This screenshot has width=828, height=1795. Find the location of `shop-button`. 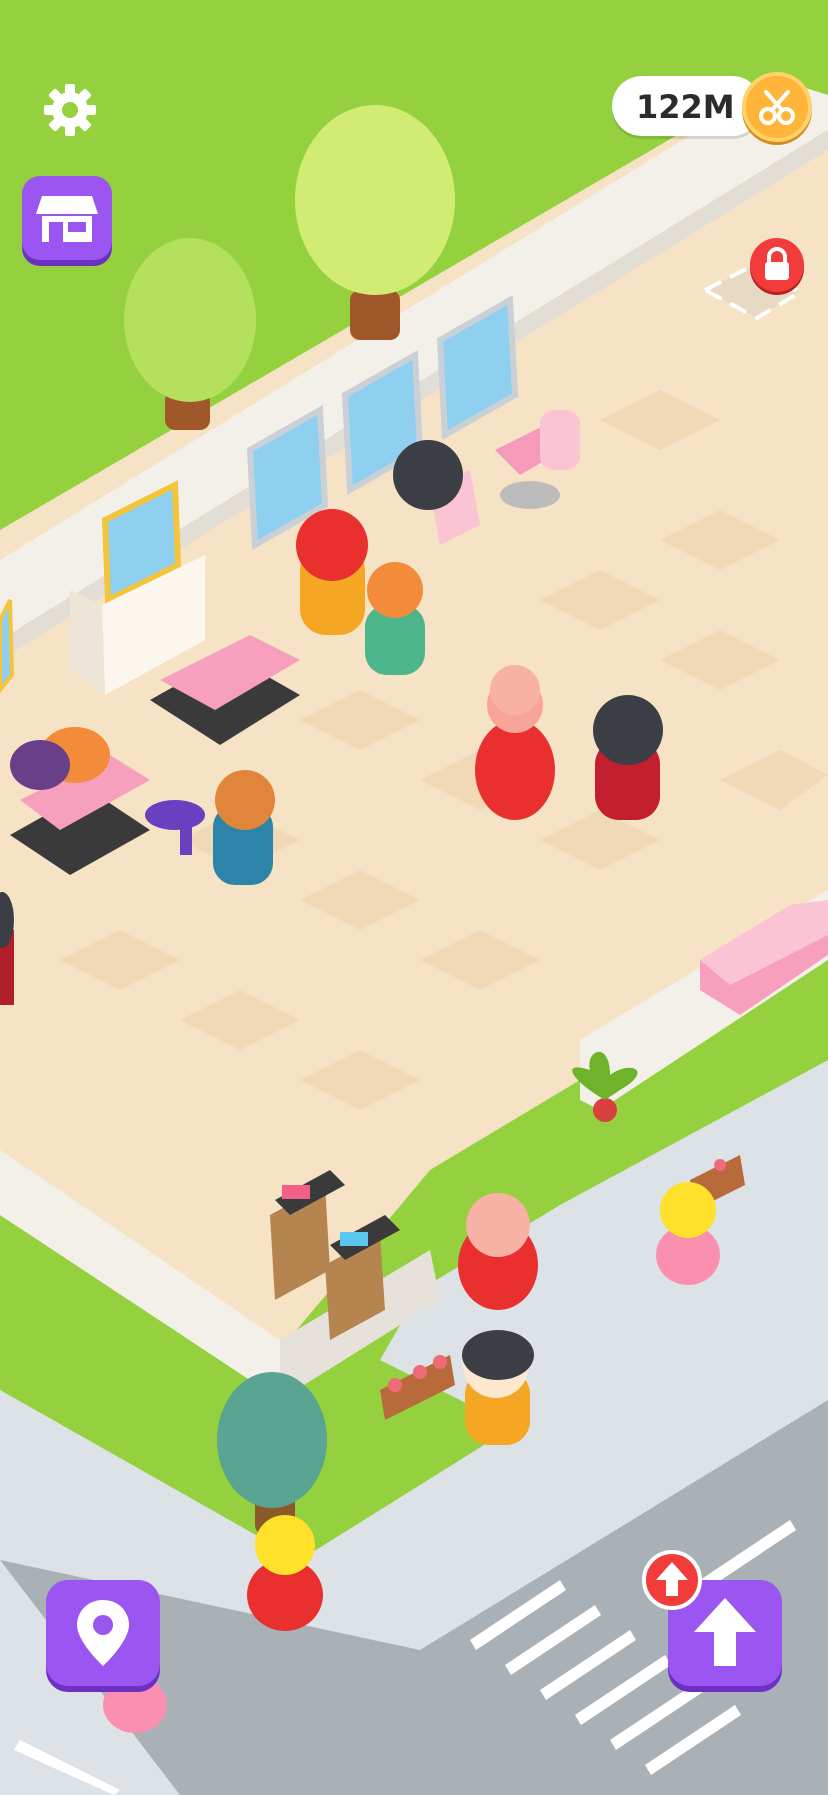

shop-button is located at coordinates (67, 218).